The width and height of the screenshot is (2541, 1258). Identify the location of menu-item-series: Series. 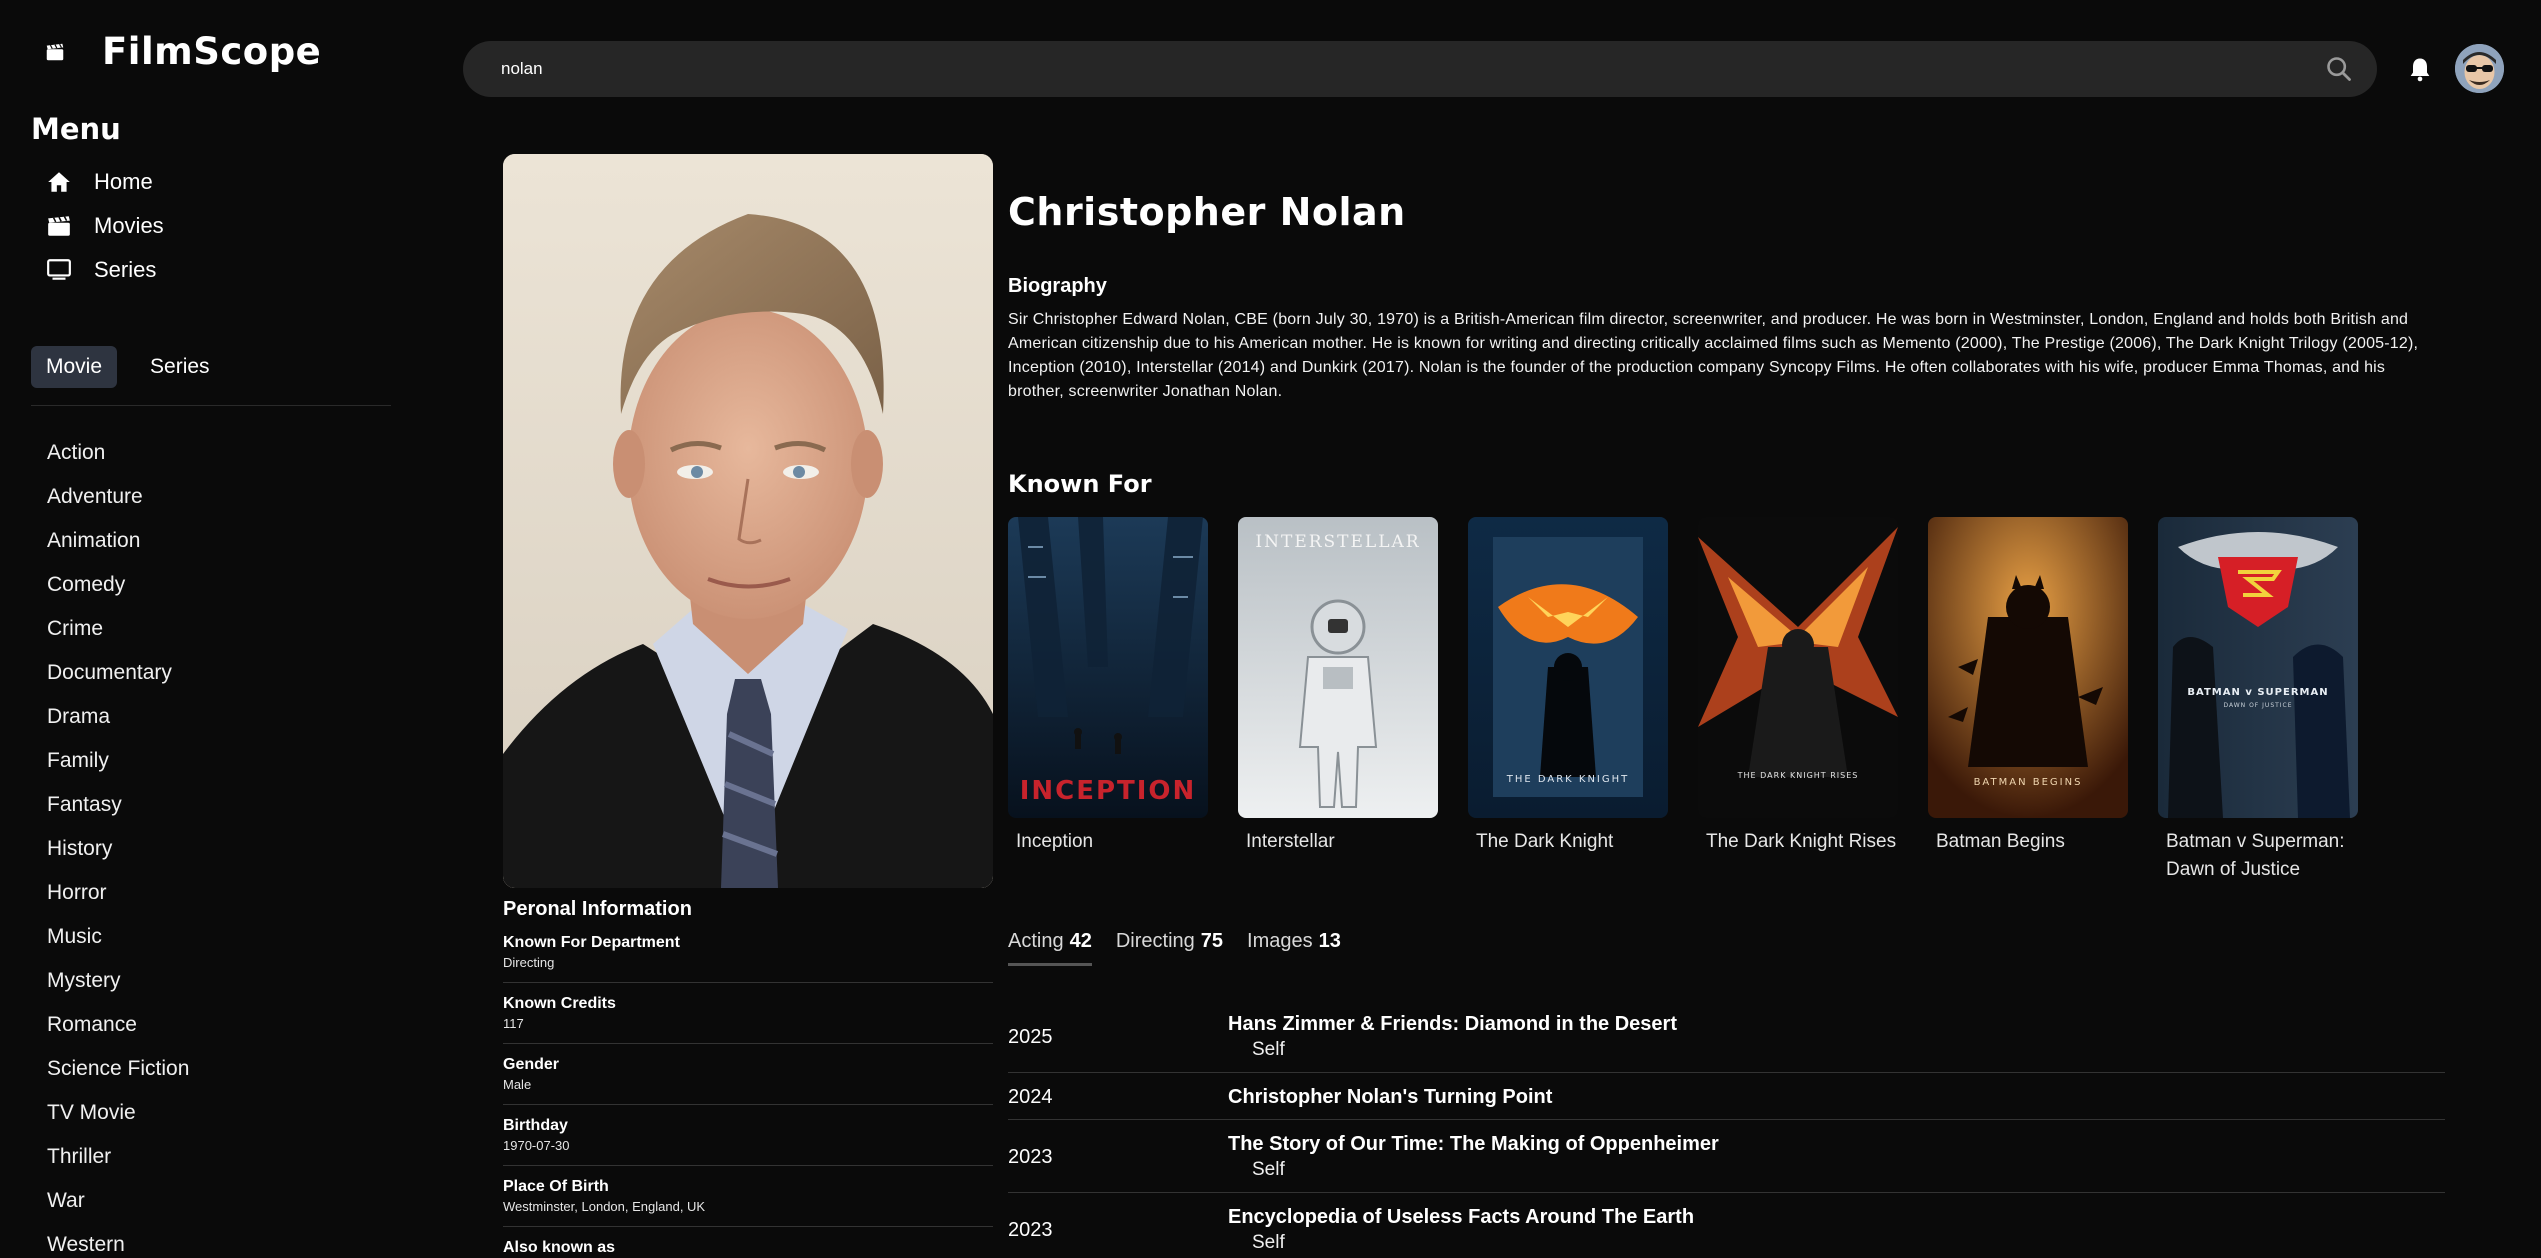
(105, 270).